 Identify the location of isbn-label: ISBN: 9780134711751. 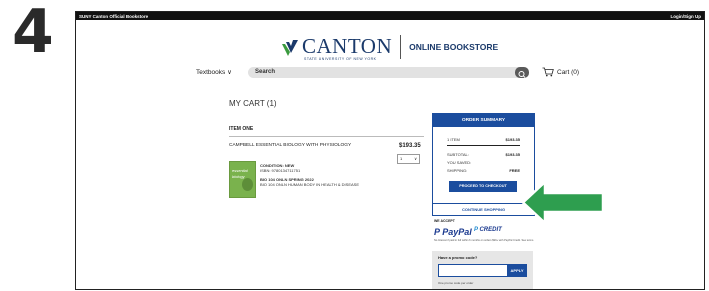
(280, 170).